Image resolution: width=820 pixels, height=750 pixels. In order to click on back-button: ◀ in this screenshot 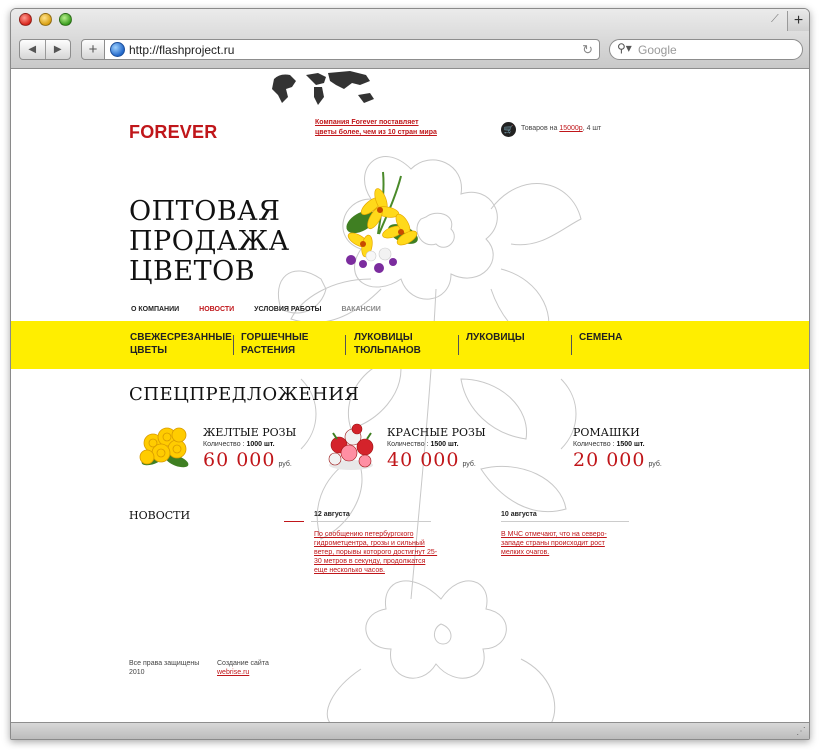, I will do `click(32, 49)`.